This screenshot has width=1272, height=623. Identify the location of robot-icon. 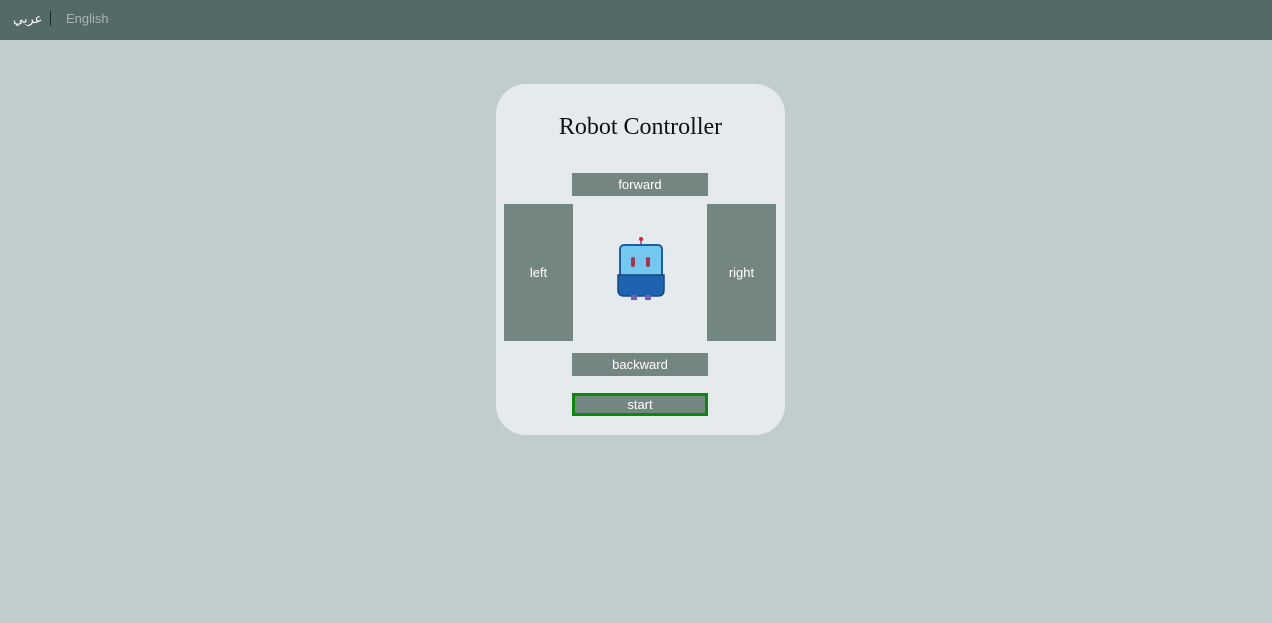
(641, 269).